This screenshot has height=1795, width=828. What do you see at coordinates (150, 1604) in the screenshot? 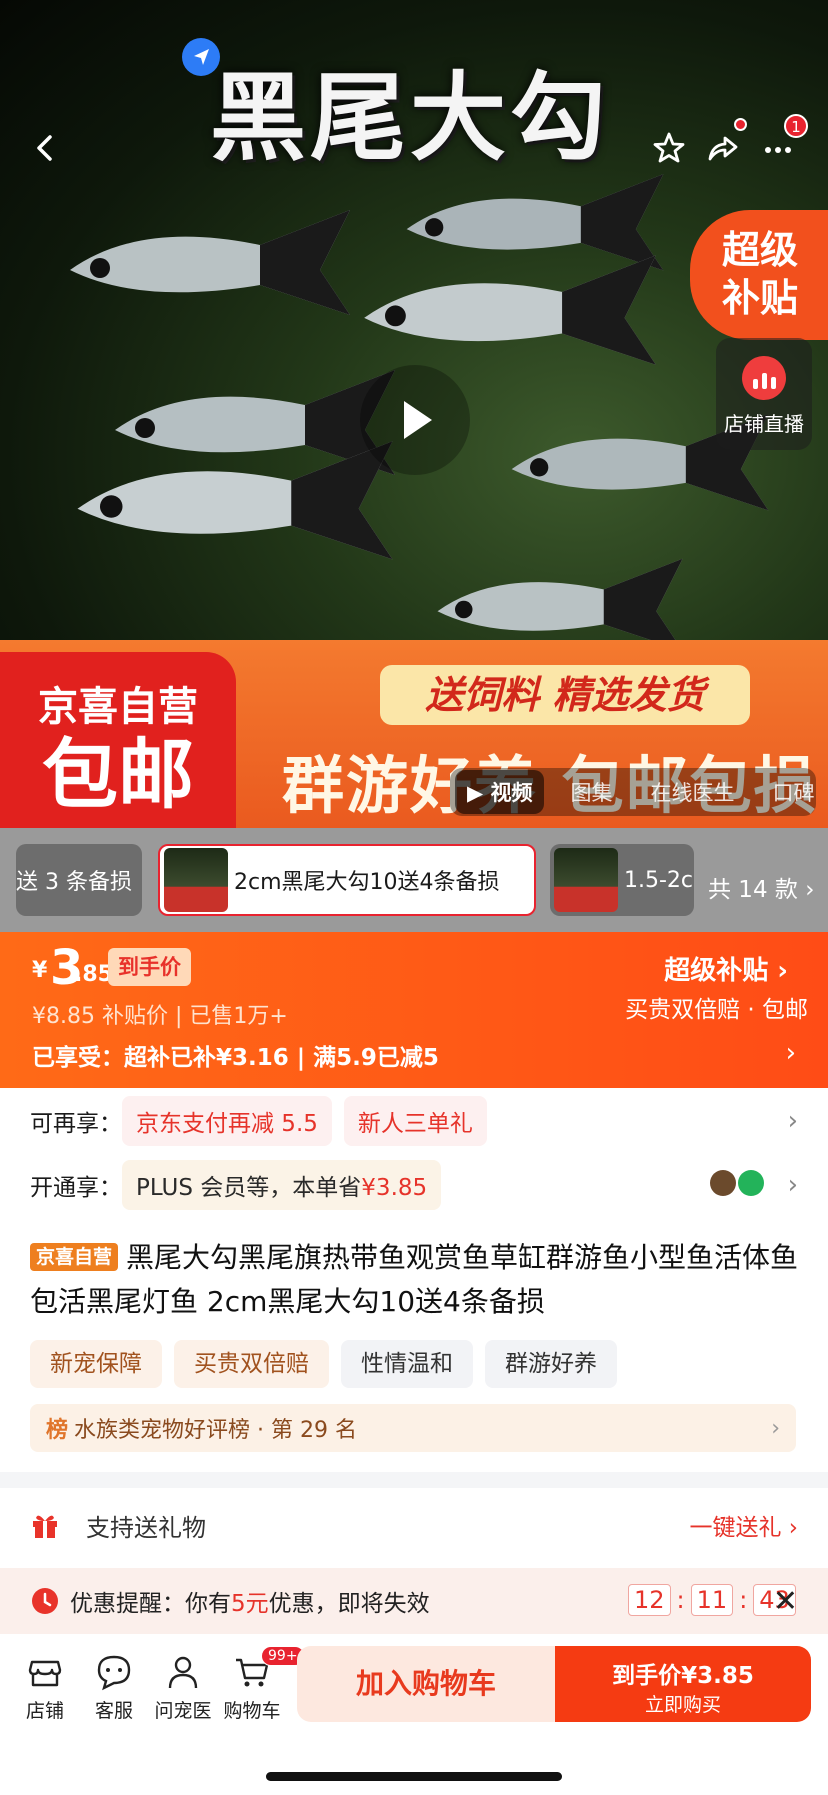
I see `reminder-prefix: 优惠提醒：你有` at bounding box center [150, 1604].